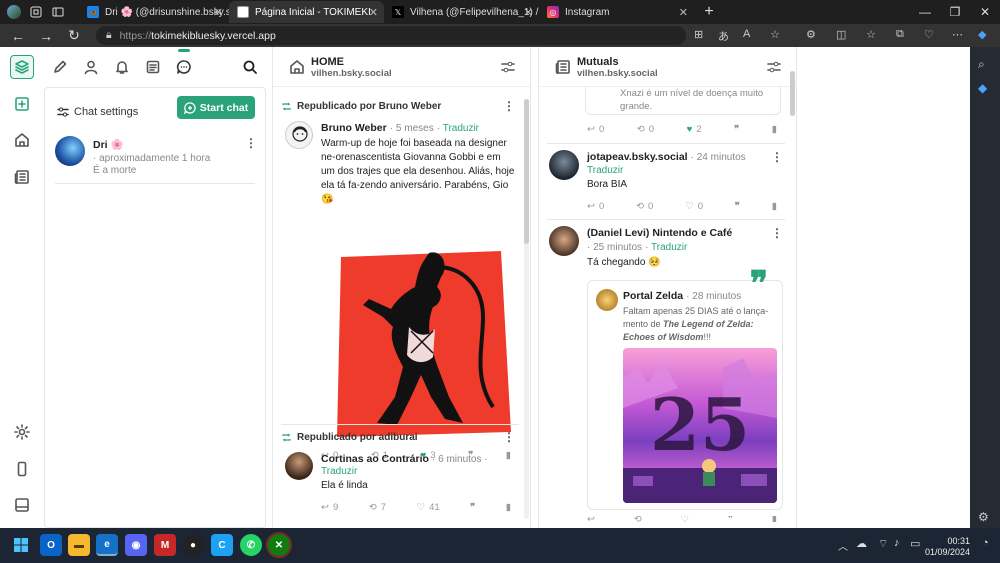  What do you see at coordinates (74, 35) in the screenshot?
I see `refresh-button: ↻` at bounding box center [74, 35].